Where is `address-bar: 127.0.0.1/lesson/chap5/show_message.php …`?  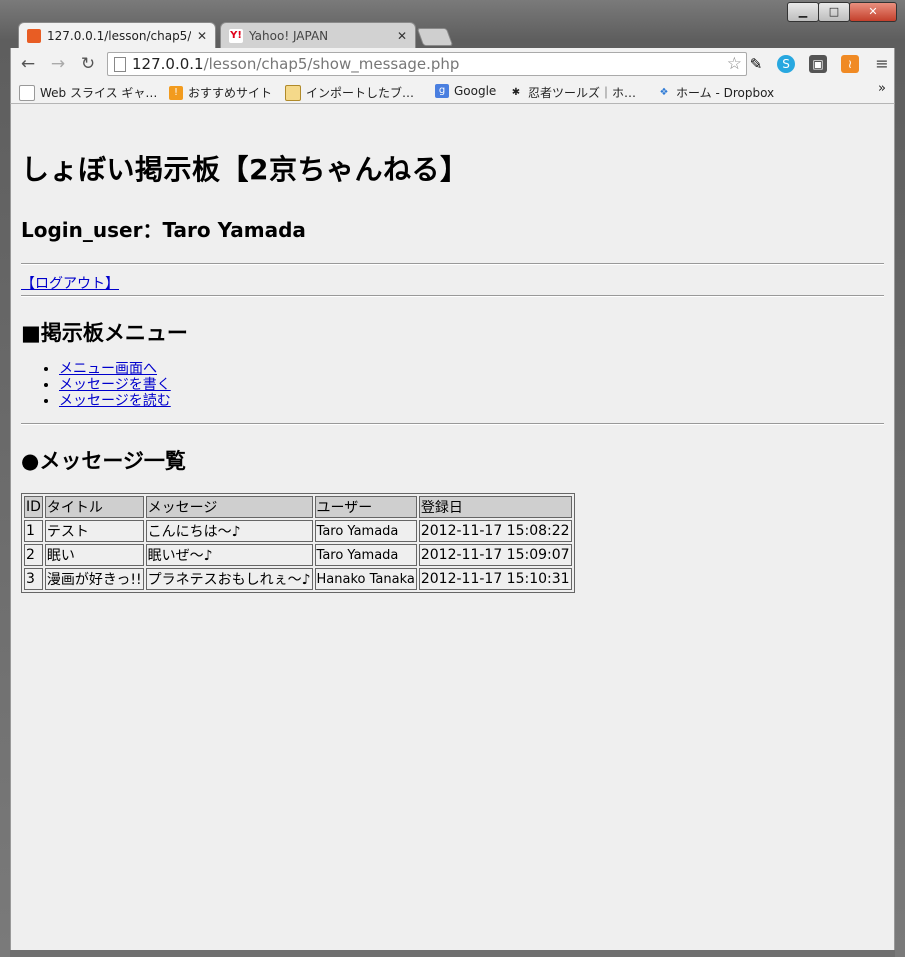
address-bar: 127.0.0.1/lesson/chap5/show_message.php … is located at coordinates (427, 64).